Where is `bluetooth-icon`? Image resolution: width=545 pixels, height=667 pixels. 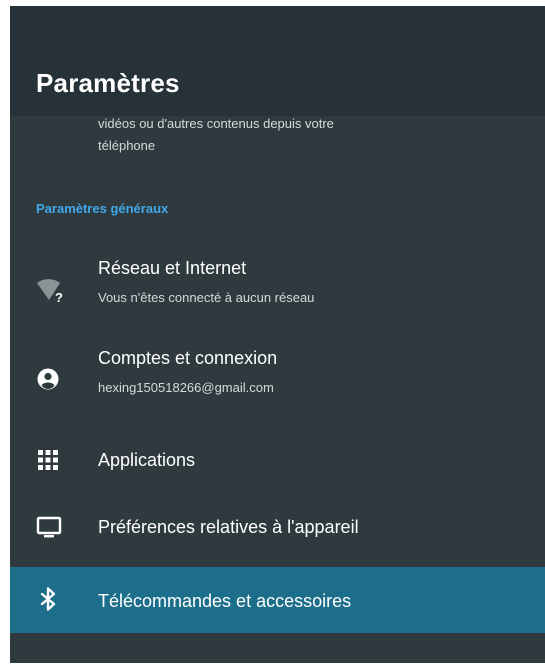
bluetooth-icon is located at coordinates (50, 600).